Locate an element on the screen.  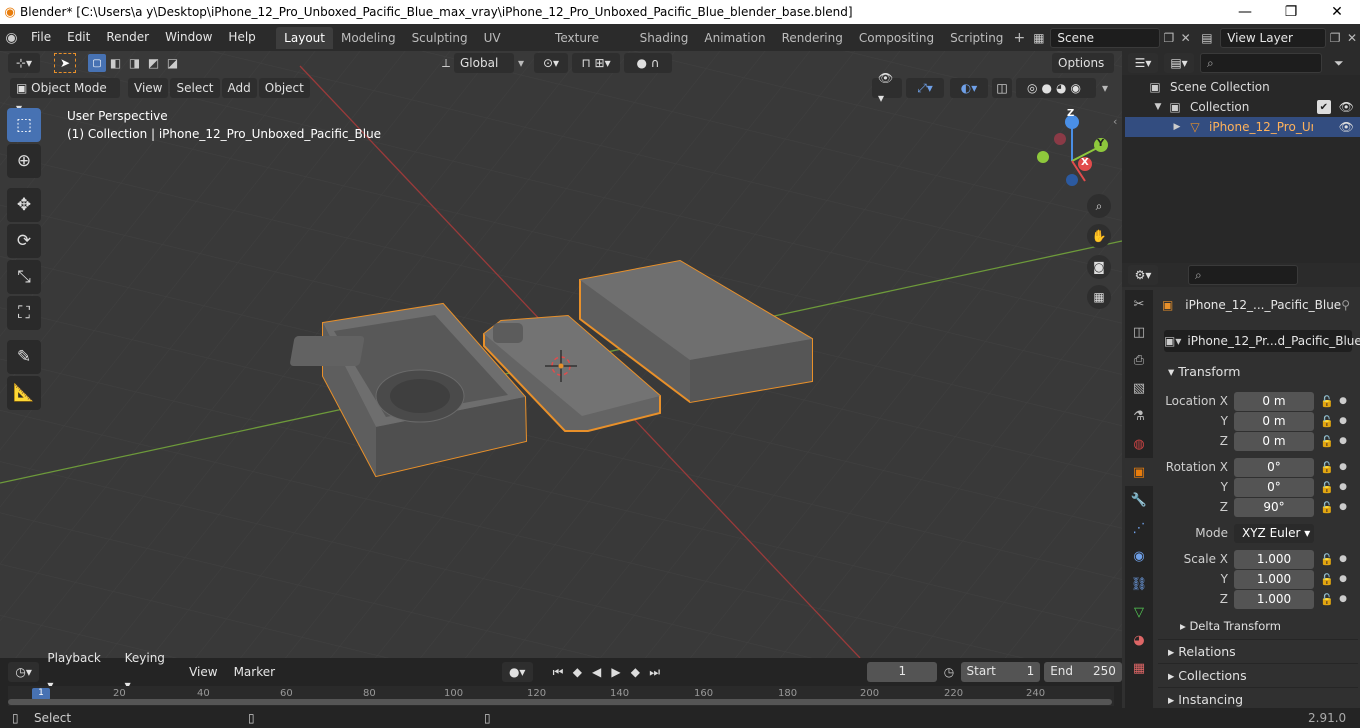
scene-collection-label: Scene Collection is located at coordinates (1220, 87).